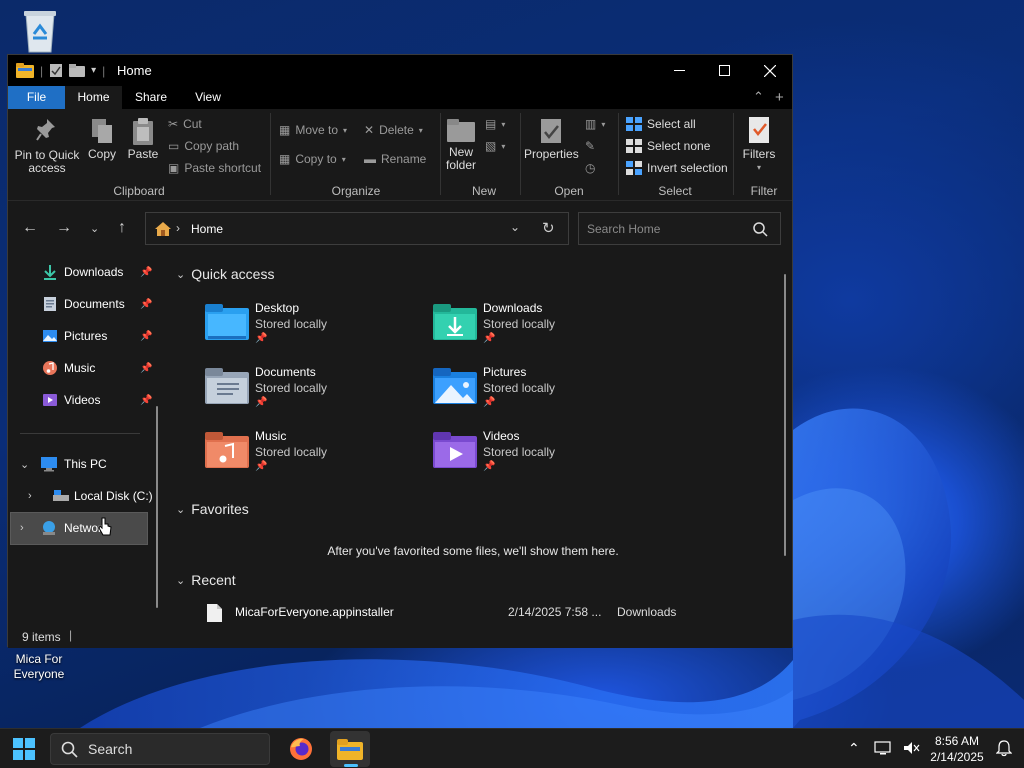 The image size is (1024, 768). What do you see at coordinates (770, 70) in the screenshot?
I see `close-button` at bounding box center [770, 70].